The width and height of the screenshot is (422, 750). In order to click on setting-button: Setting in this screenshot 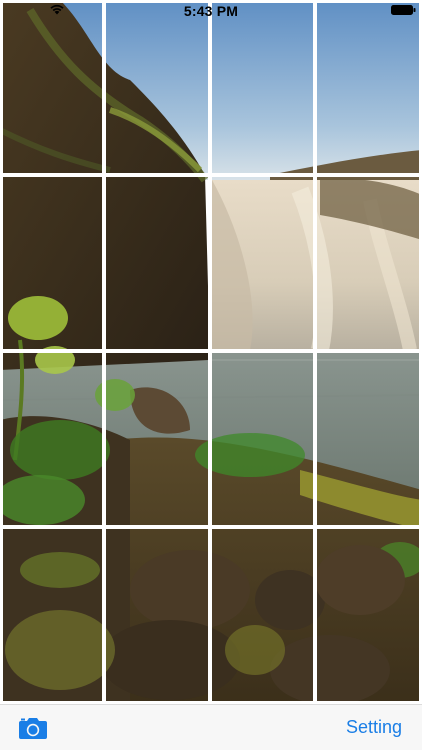, I will do `click(374, 727)`.